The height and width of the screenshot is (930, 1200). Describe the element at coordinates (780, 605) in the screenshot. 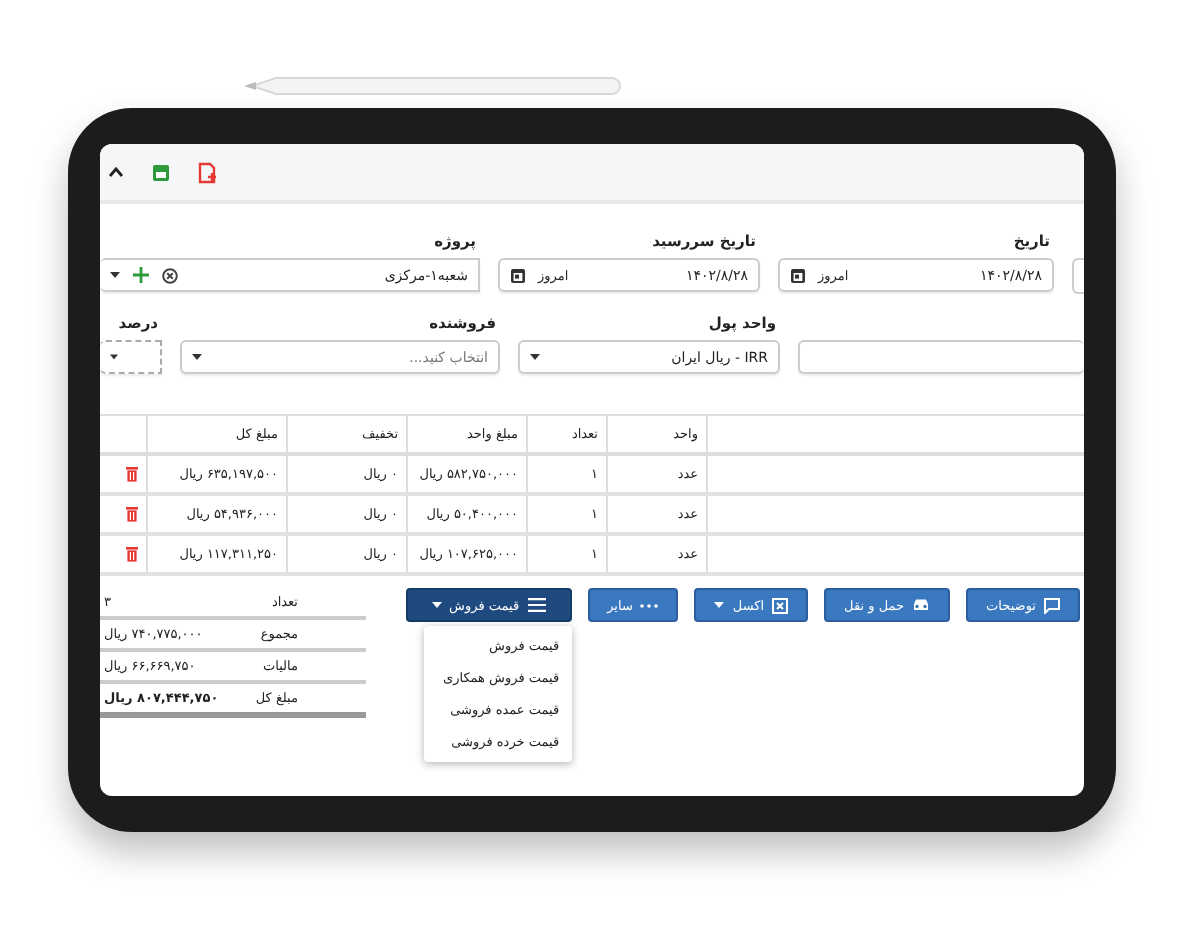

I see `spreadsheet-icon` at that location.